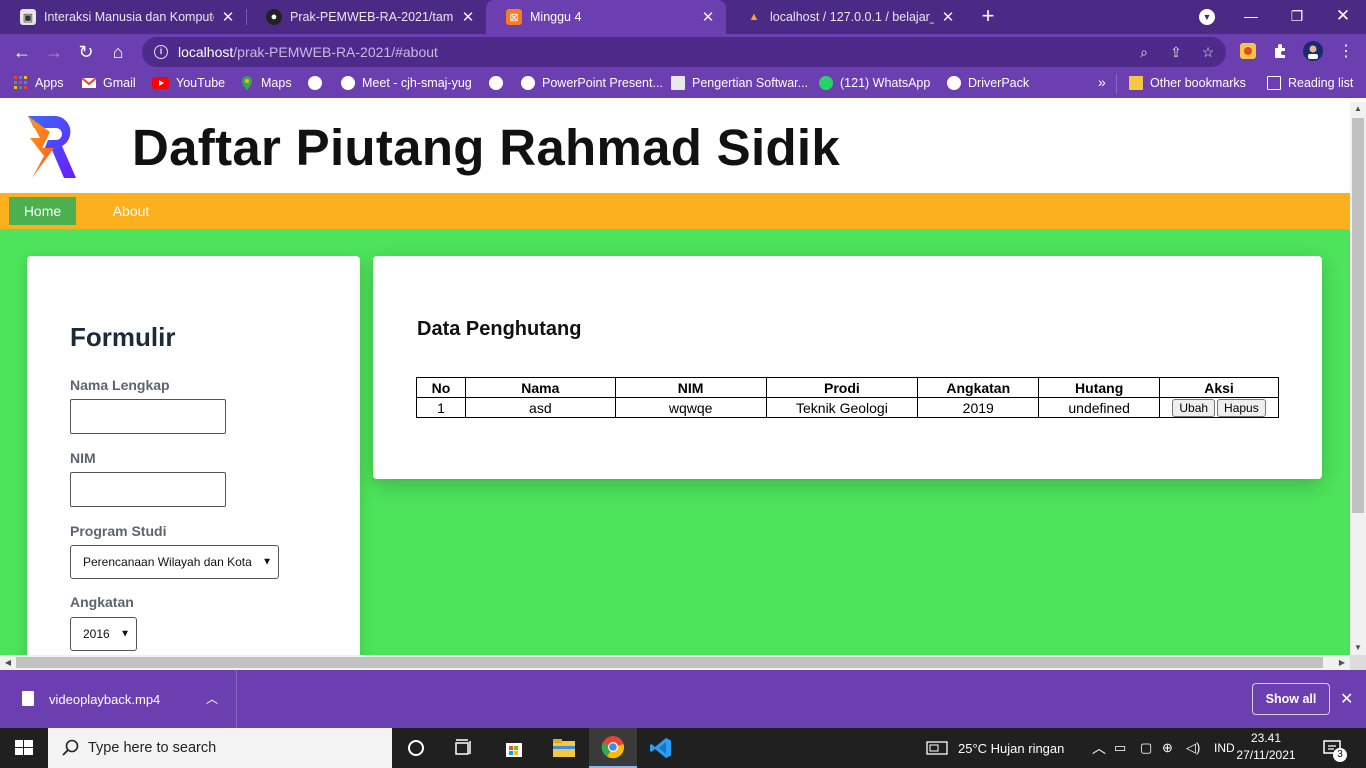  I want to click on weather-widget: 25°C Hujan ringan, so click(995, 748).